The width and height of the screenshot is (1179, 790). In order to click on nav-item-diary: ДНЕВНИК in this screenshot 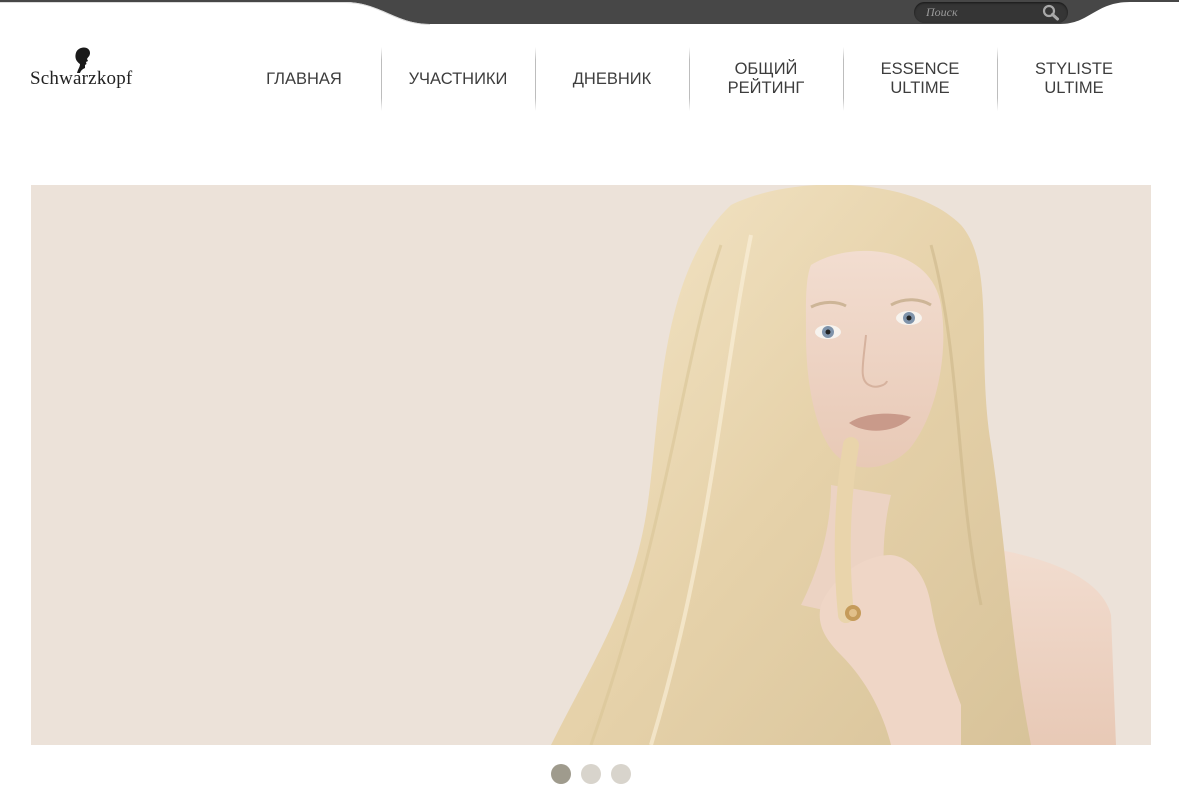, I will do `click(612, 79)`.